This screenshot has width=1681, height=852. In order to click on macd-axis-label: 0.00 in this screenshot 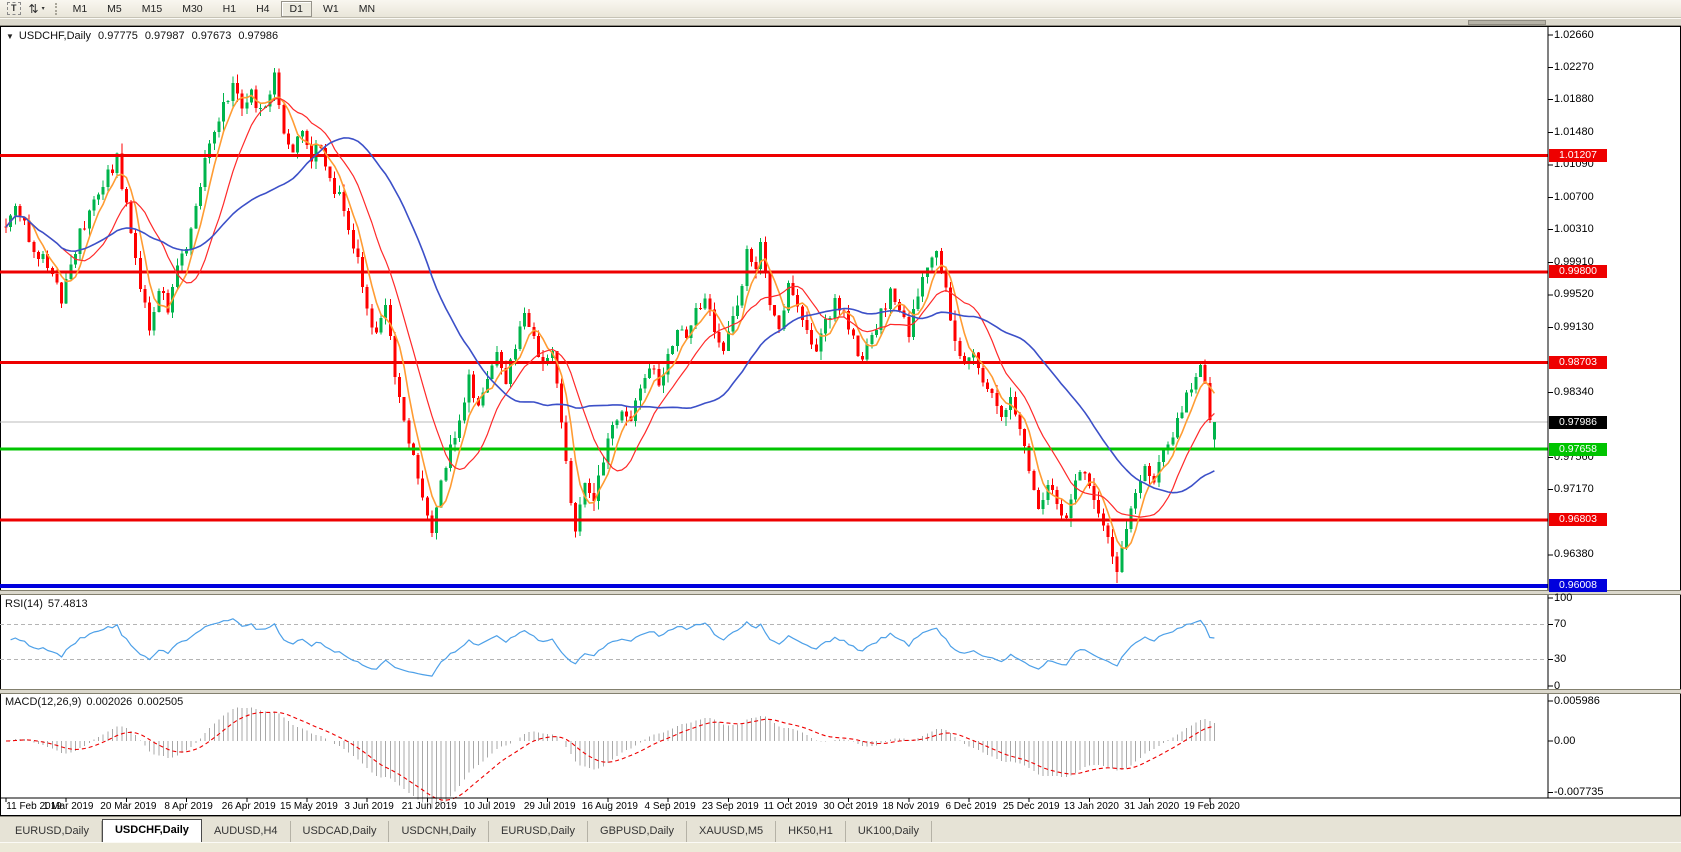, I will do `click(1565, 740)`.